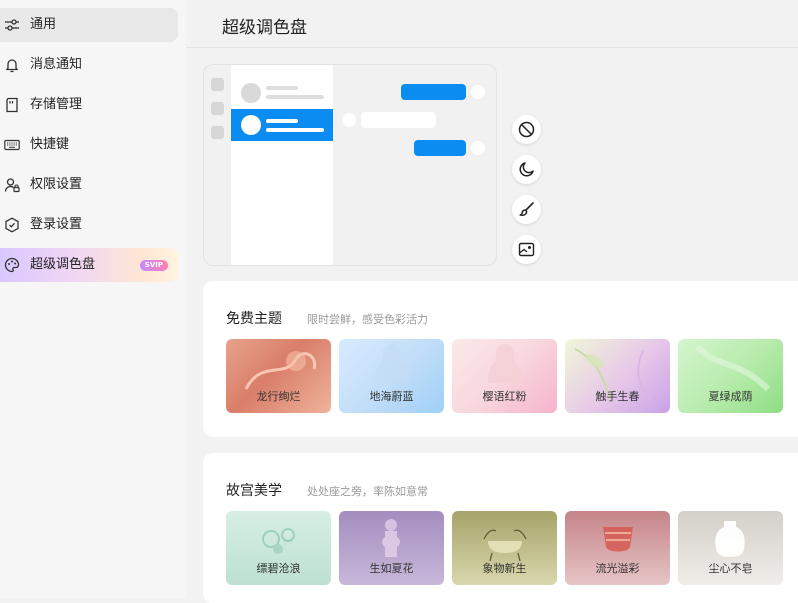 This screenshot has width=798, height=603. Describe the element at coordinates (391, 548) in the screenshot. I see `theme-card-summer-flower: 生如夏花` at that location.